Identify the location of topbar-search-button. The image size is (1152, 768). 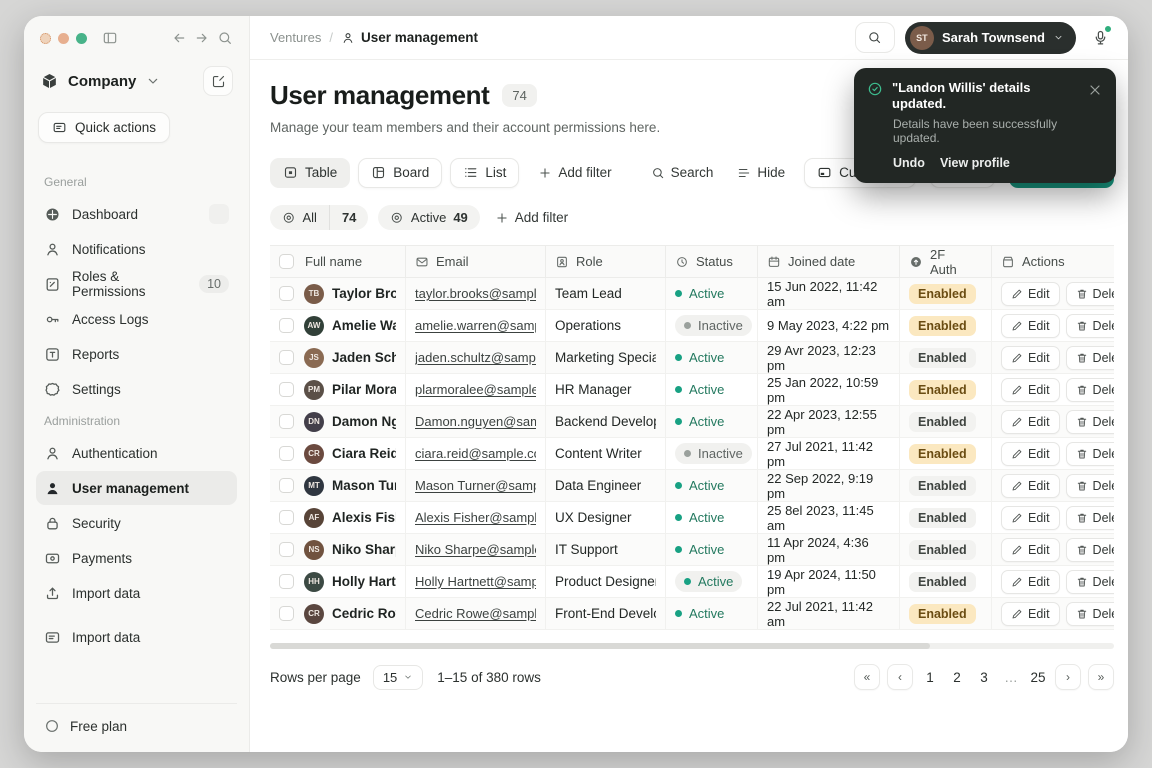
(874, 37).